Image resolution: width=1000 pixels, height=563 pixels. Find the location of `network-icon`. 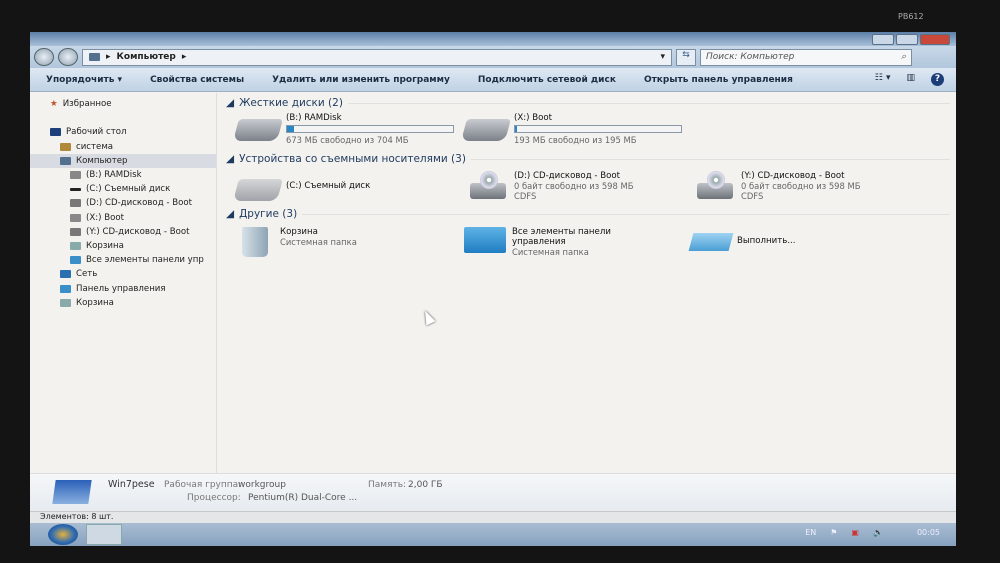

network-icon is located at coordinates (65, 274).